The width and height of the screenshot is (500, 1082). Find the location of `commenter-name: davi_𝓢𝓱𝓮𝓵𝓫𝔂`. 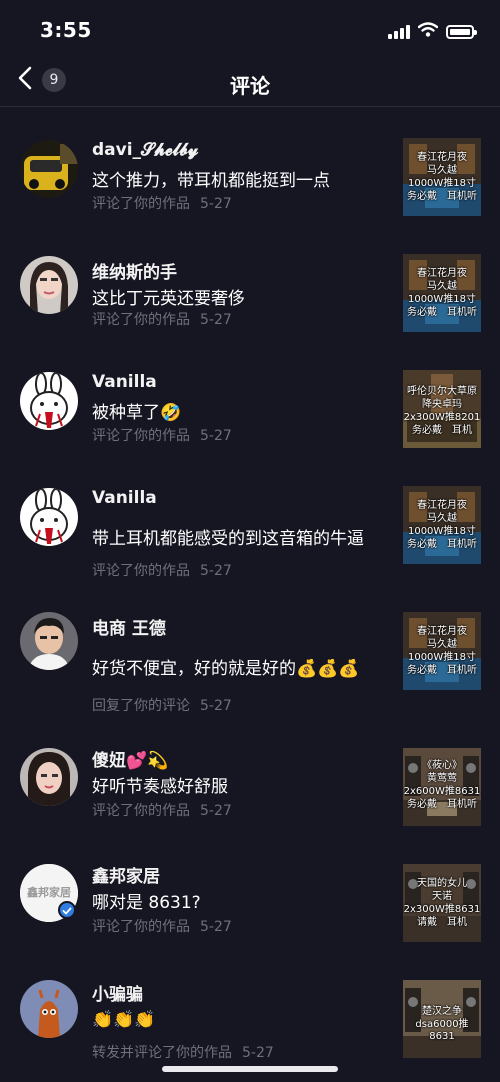

commenter-name: davi_𝓢𝓱𝓮𝓵𝓫𝔂 is located at coordinates (145, 150).